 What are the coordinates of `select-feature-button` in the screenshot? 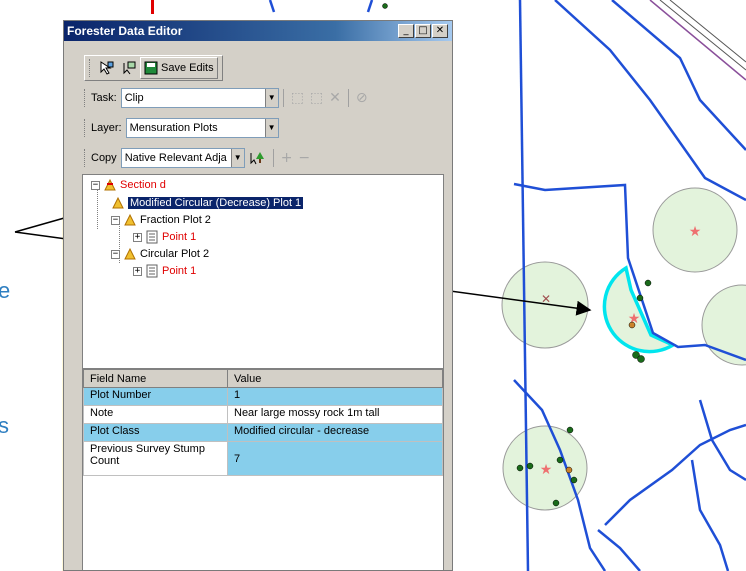 It's located at (107, 68).